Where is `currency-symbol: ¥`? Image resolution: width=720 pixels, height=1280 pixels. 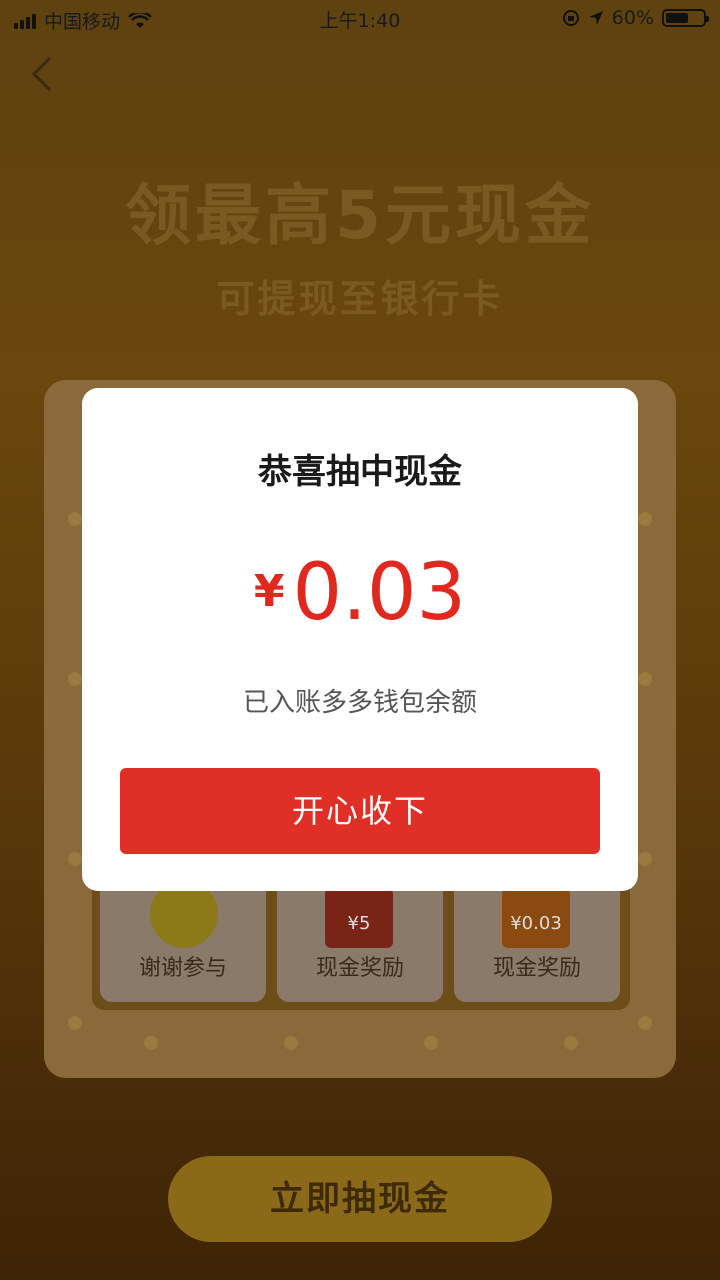 currency-symbol: ¥ is located at coordinates (269, 591).